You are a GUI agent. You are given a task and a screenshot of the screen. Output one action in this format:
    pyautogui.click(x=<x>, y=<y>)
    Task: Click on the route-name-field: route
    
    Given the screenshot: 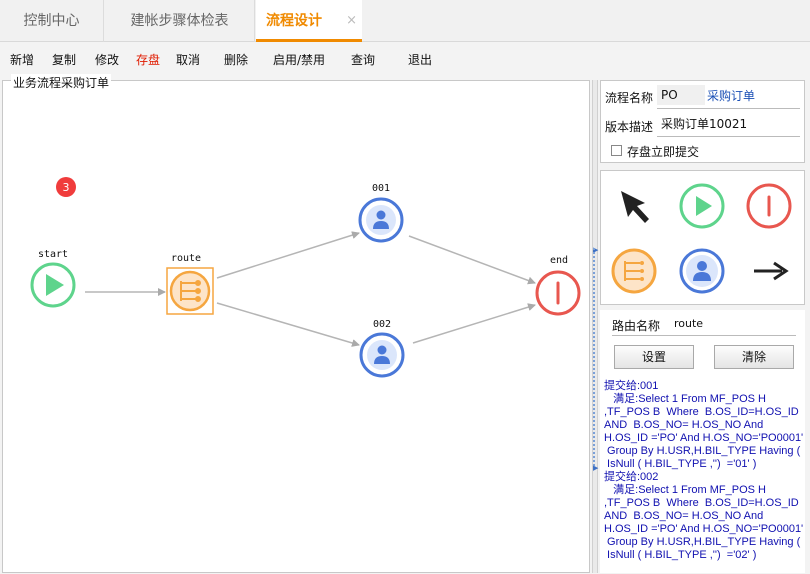 What is the action you would take?
    pyautogui.click(x=732, y=324)
    